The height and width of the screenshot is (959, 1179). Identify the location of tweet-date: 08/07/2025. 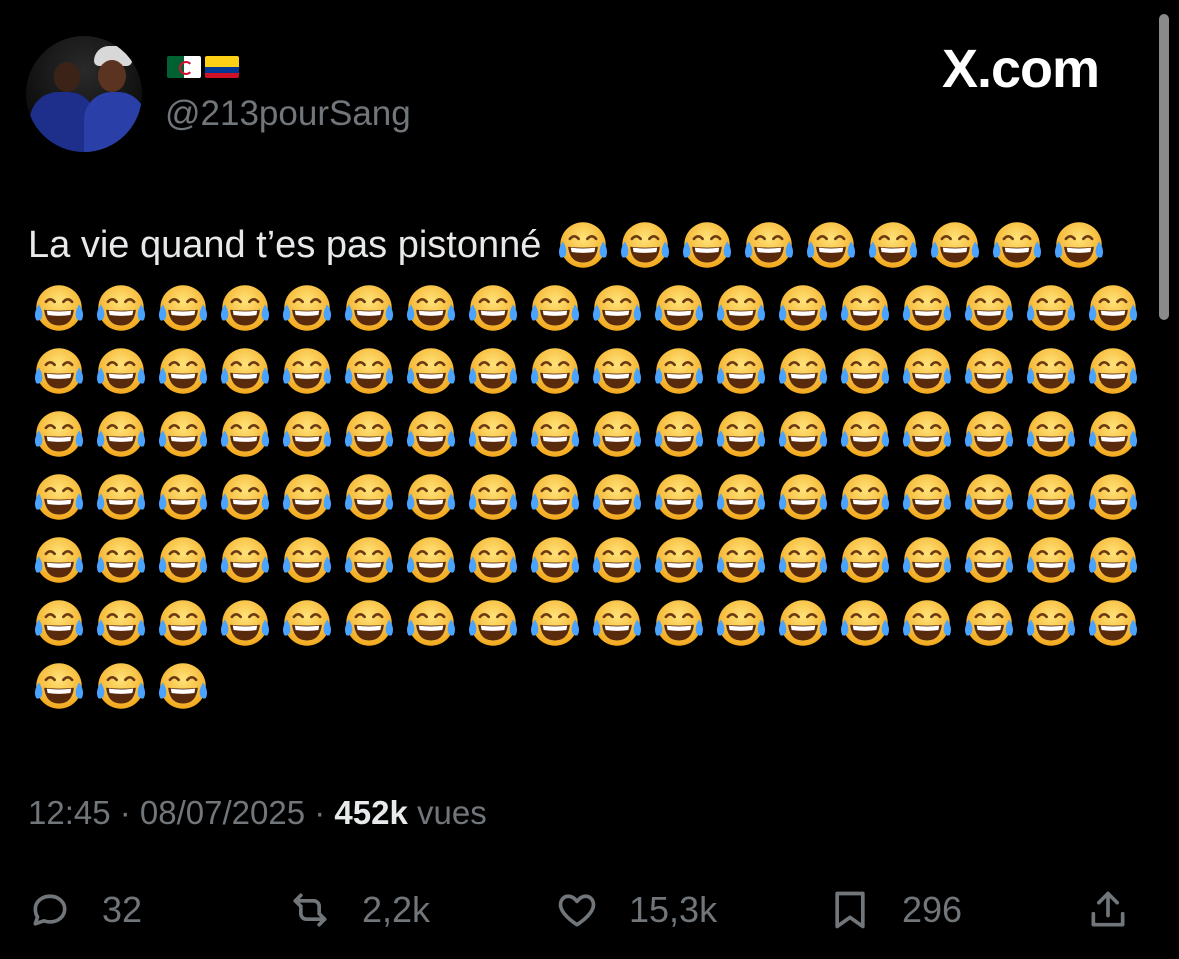
(222, 812).